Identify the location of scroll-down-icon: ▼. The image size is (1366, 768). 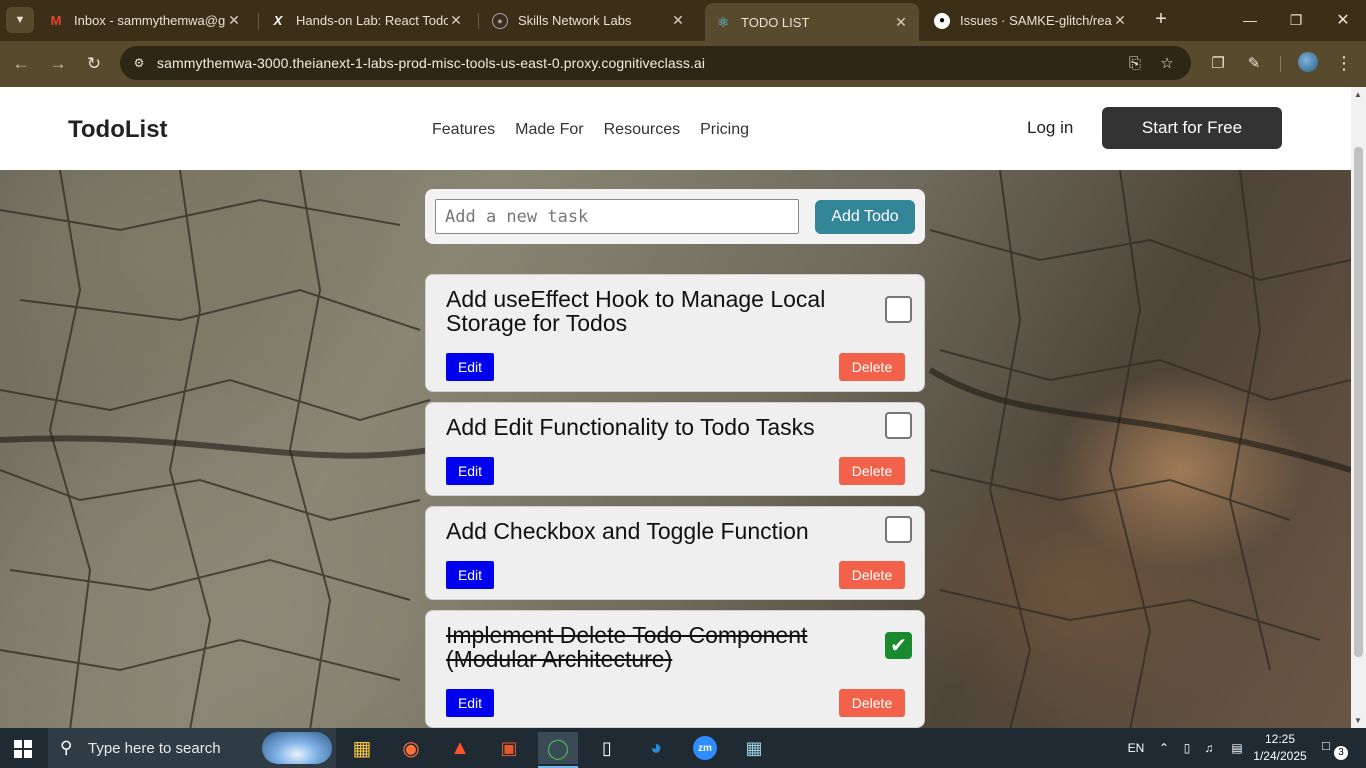
(1358, 720).